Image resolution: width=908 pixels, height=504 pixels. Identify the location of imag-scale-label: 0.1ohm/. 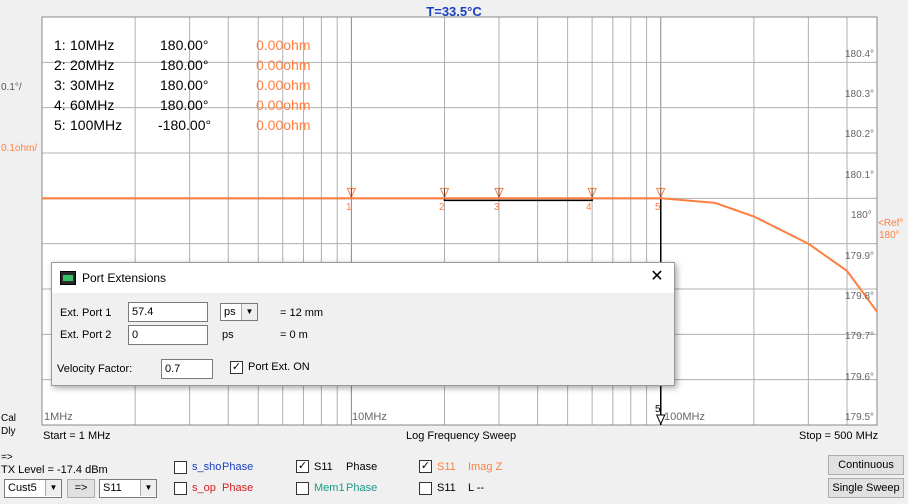
(19, 148).